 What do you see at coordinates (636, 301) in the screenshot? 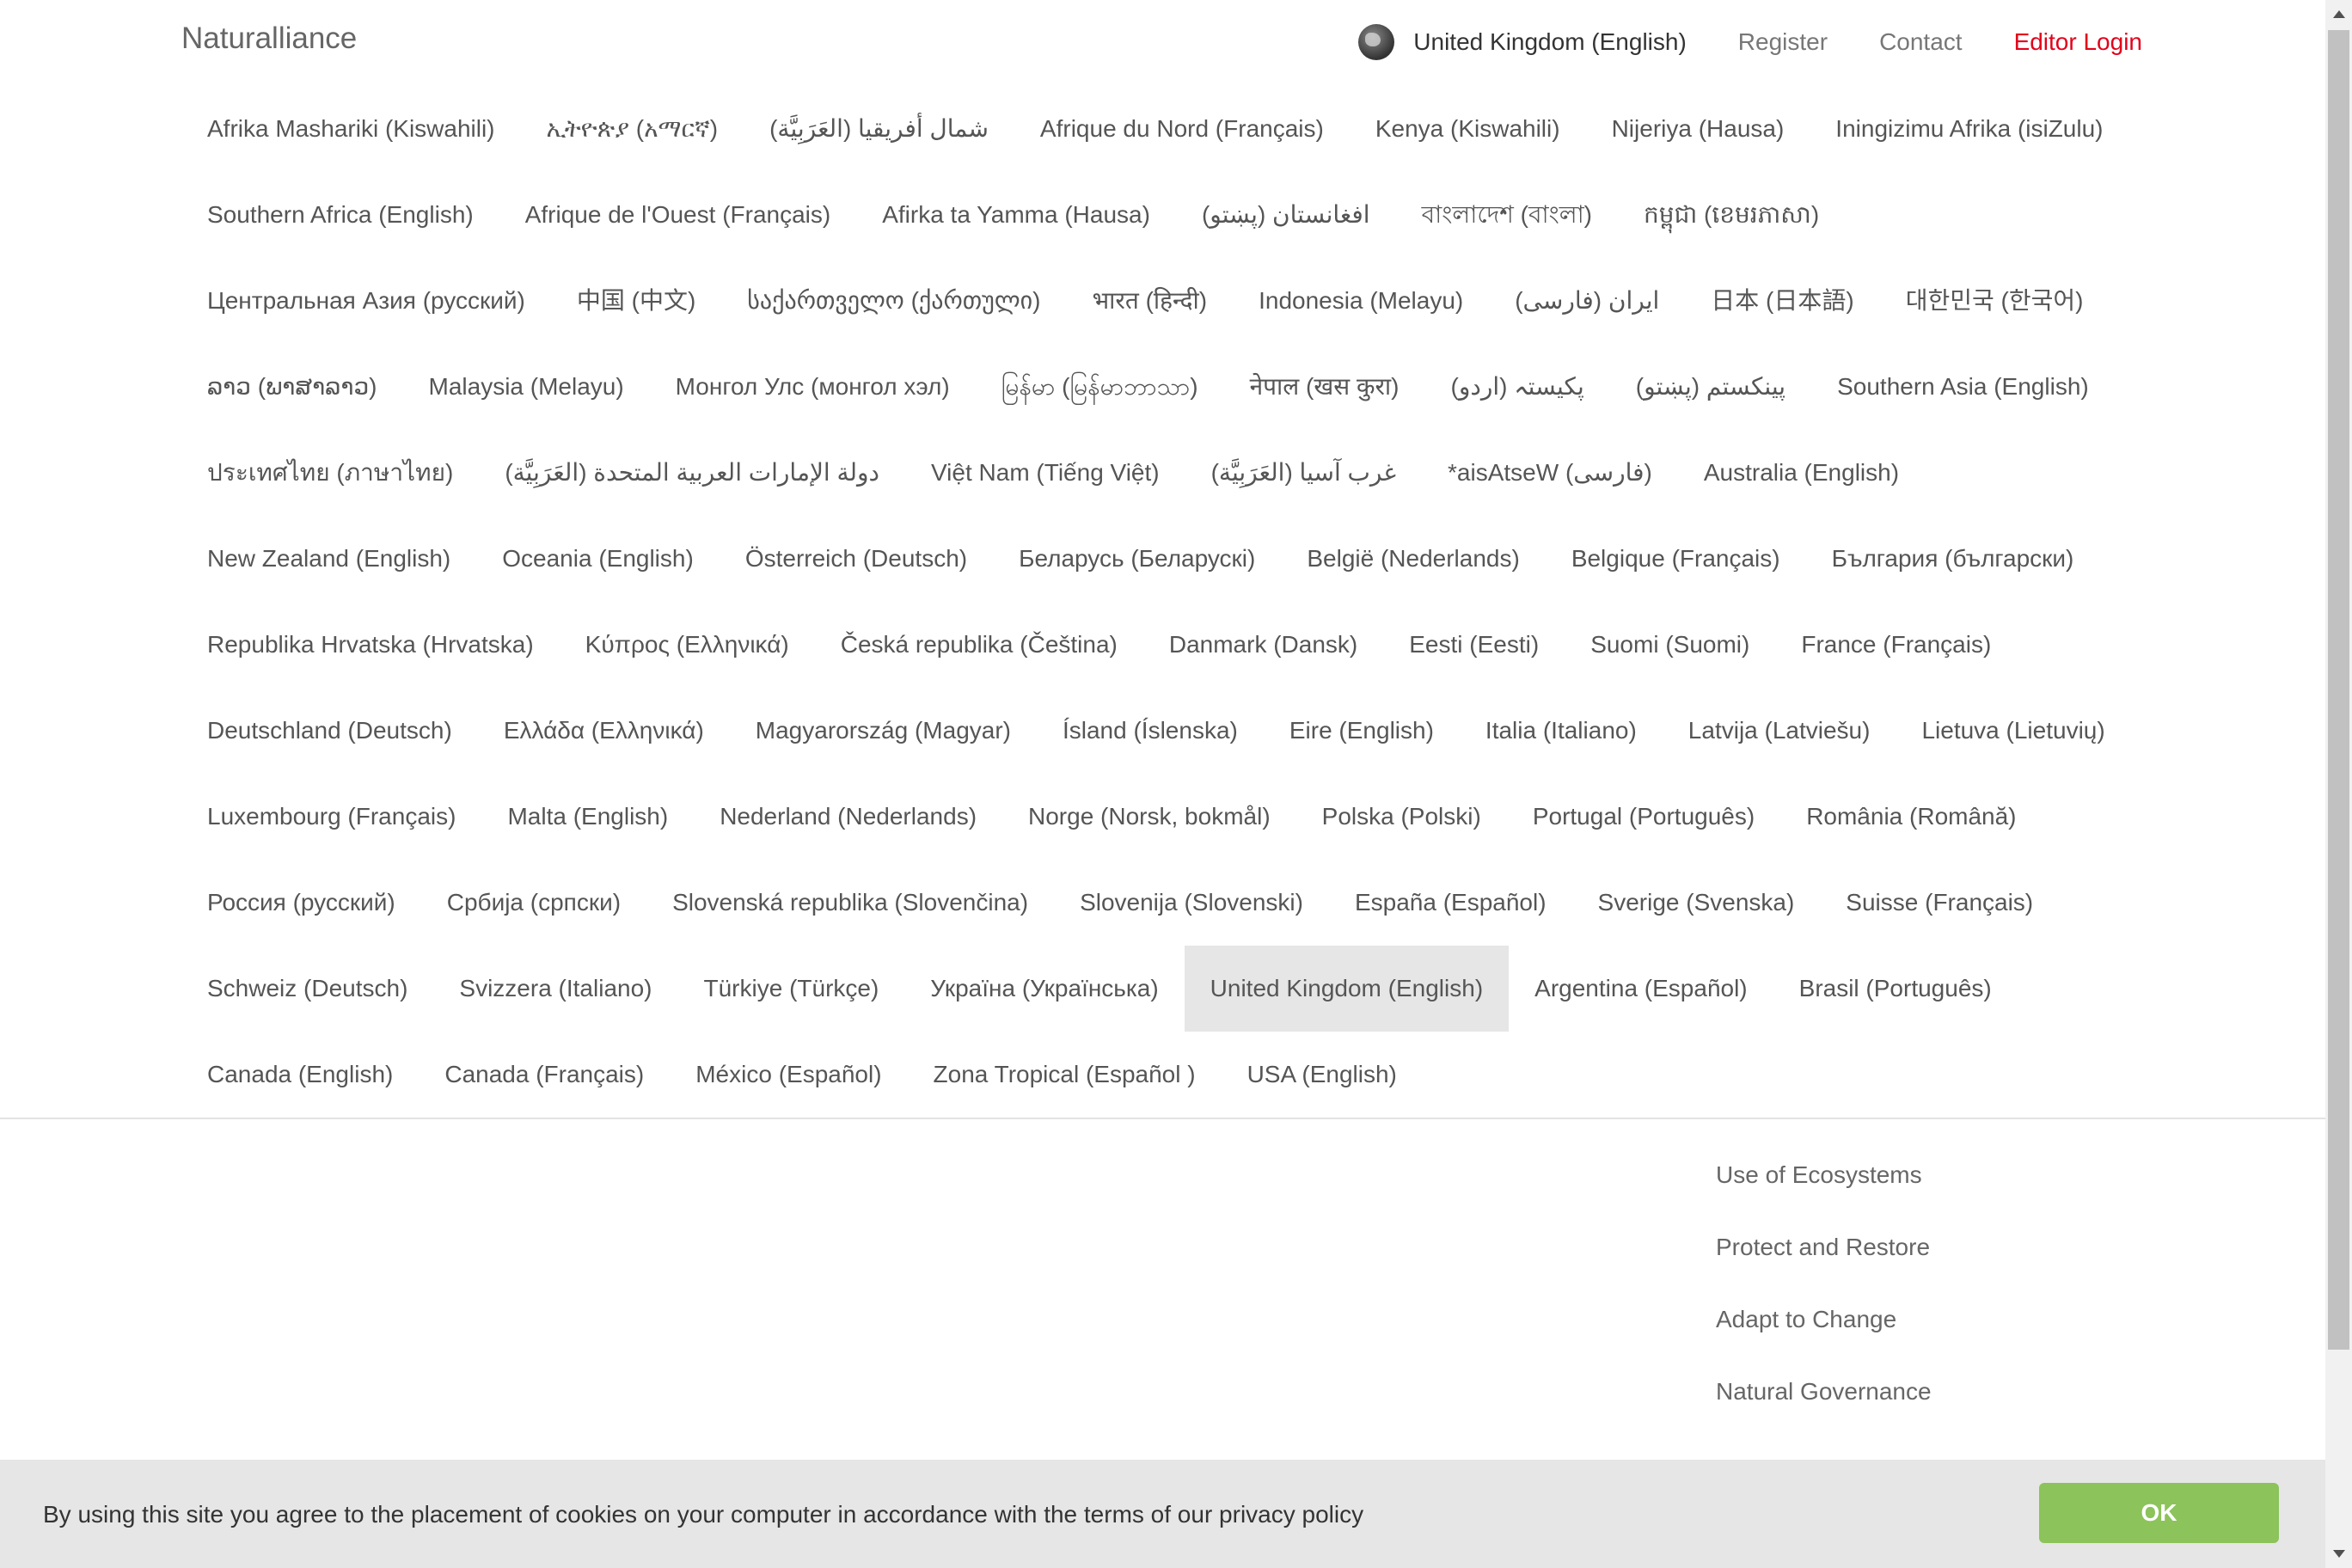
I see `country-link: 中国 (中文)` at bounding box center [636, 301].